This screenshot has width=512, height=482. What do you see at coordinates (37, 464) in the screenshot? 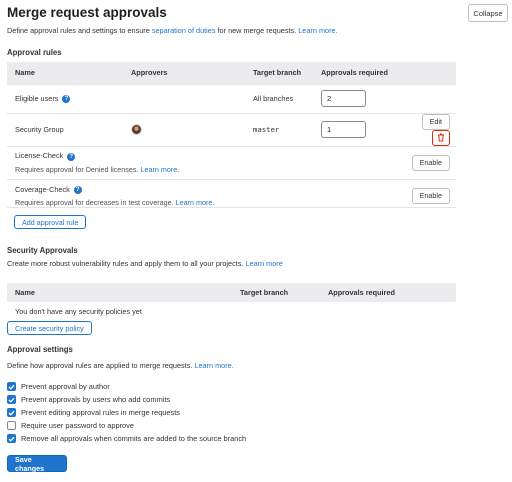
I see `save-changes-button: Save changes` at bounding box center [37, 464].